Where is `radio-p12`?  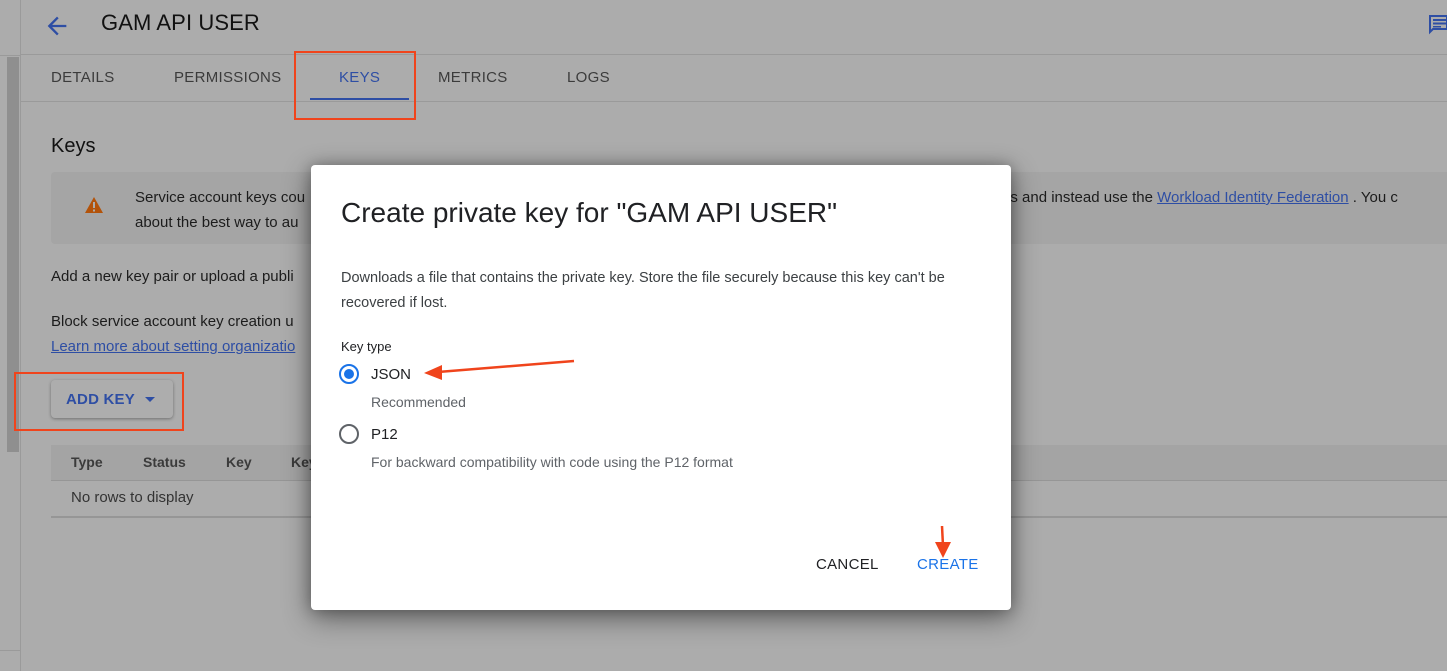
radio-p12 is located at coordinates (349, 434).